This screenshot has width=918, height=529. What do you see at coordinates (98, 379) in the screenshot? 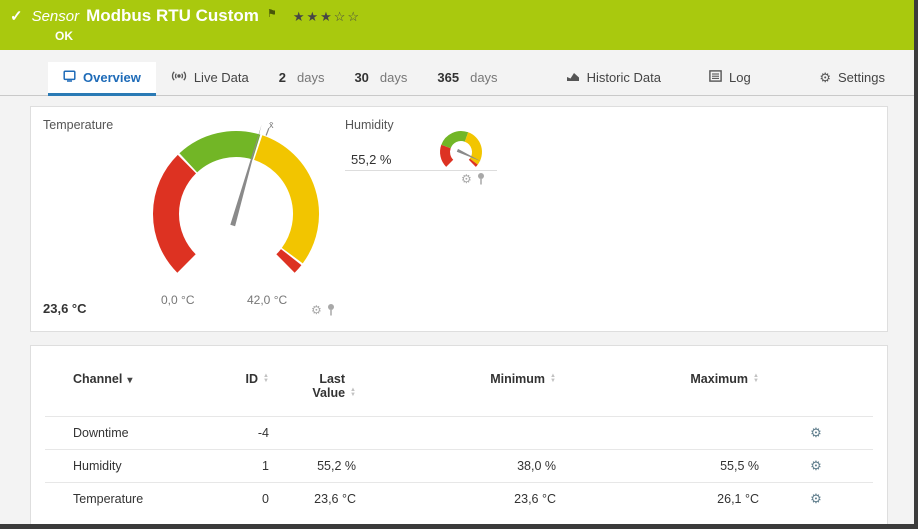
I see `column-header-channel-label: Channel` at bounding box center [98, 379].